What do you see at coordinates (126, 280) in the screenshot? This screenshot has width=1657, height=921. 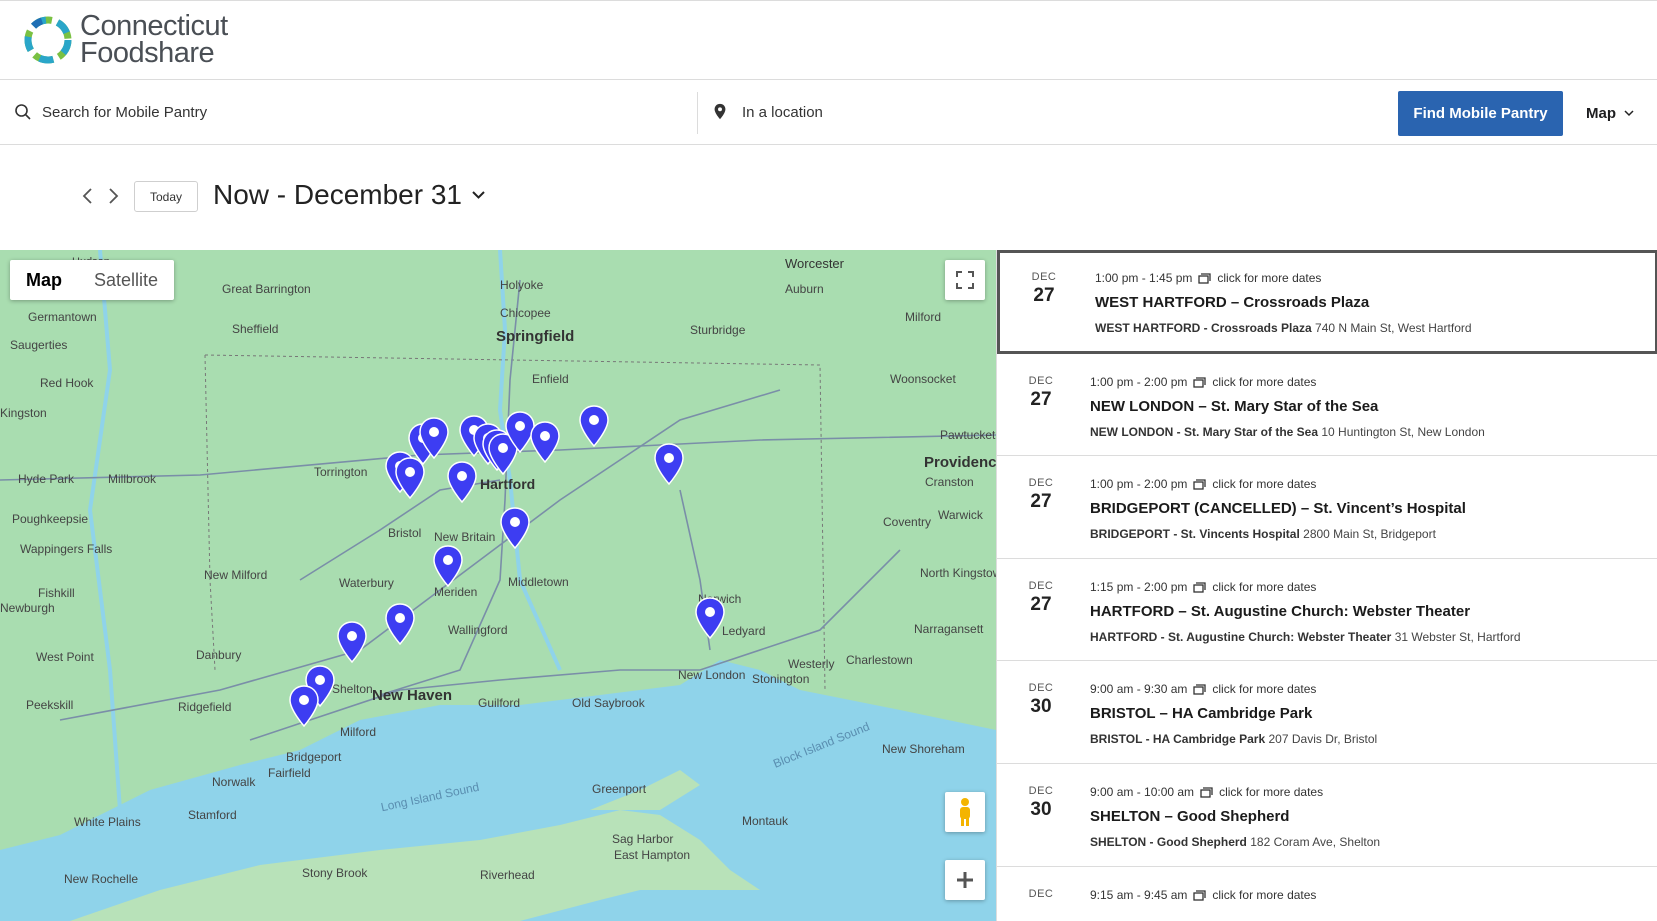 I see `map-type-satellite: Satellite` at bounding box center [126, 280].